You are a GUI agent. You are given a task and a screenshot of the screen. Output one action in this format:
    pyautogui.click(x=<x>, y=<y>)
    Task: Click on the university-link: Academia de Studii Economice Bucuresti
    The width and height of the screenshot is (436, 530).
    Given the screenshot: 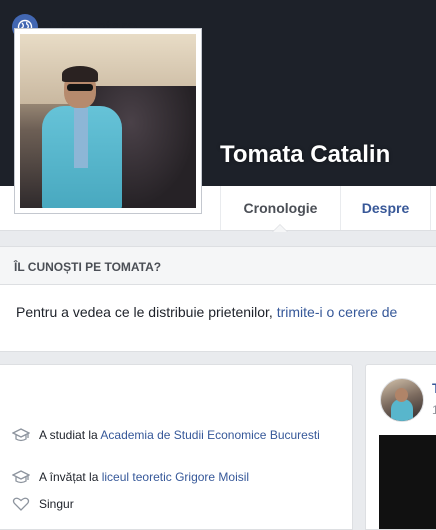 What is the action you would take?
    pyautogui.click(x=209, y=435)
    